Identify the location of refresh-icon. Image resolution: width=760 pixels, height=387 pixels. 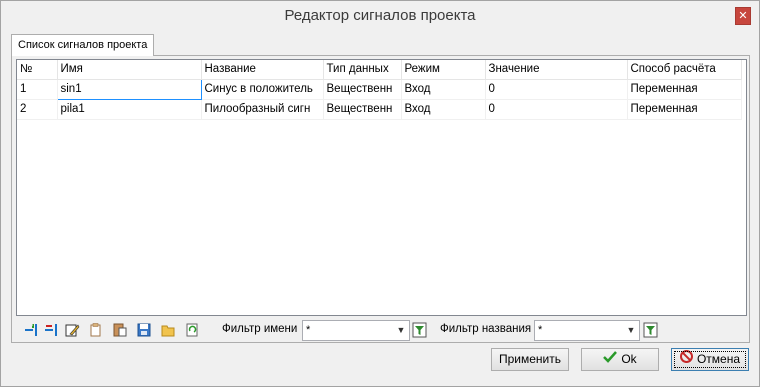
(192, 330).